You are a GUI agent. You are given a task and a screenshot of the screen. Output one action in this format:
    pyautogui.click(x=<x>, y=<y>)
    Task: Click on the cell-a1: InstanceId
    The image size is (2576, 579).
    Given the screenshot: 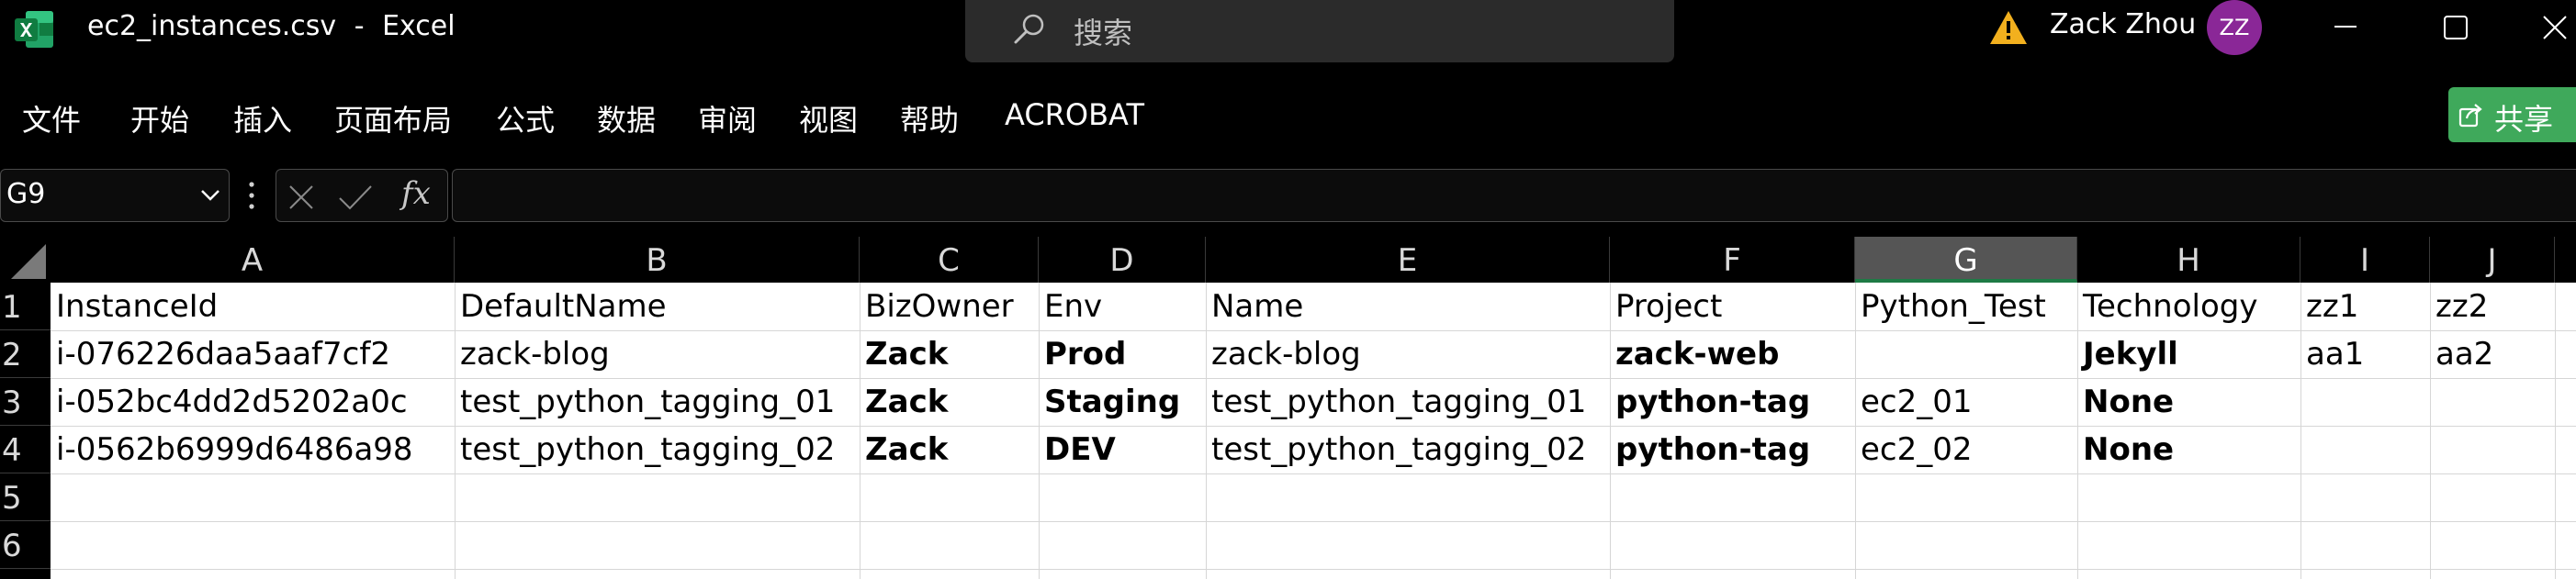 What is the action you would take?
    pyautogui.click(x=253, y=306)
    